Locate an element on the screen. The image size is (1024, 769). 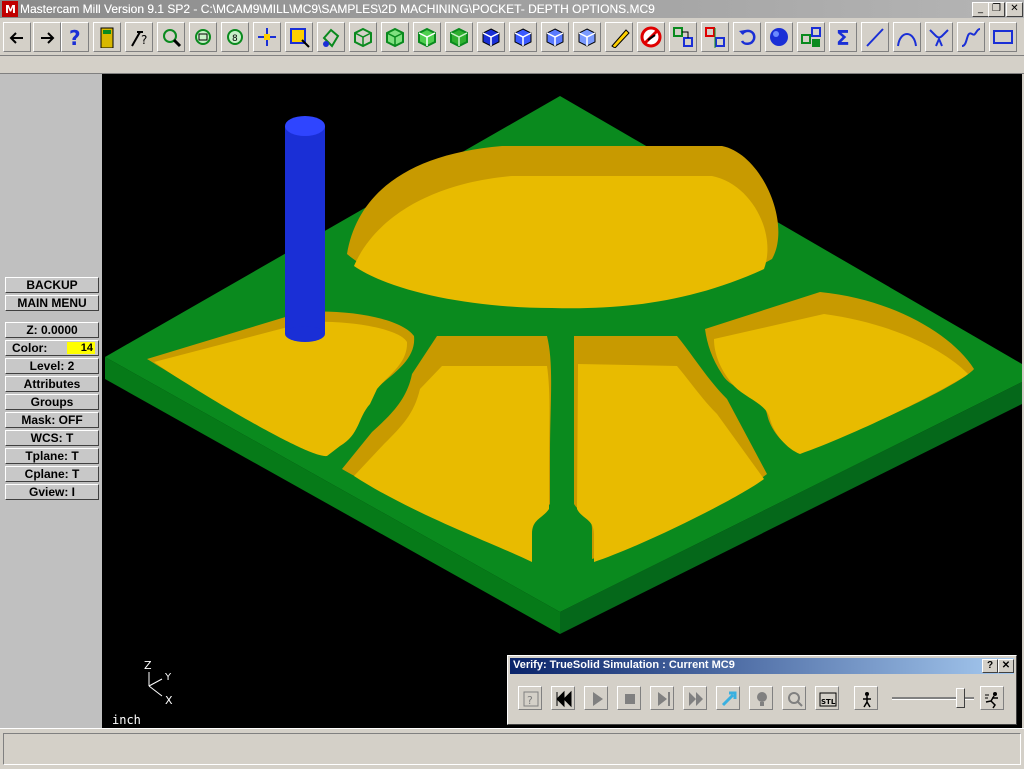
toolbar-shade-sphere-button is located at coordinates (779, 37).